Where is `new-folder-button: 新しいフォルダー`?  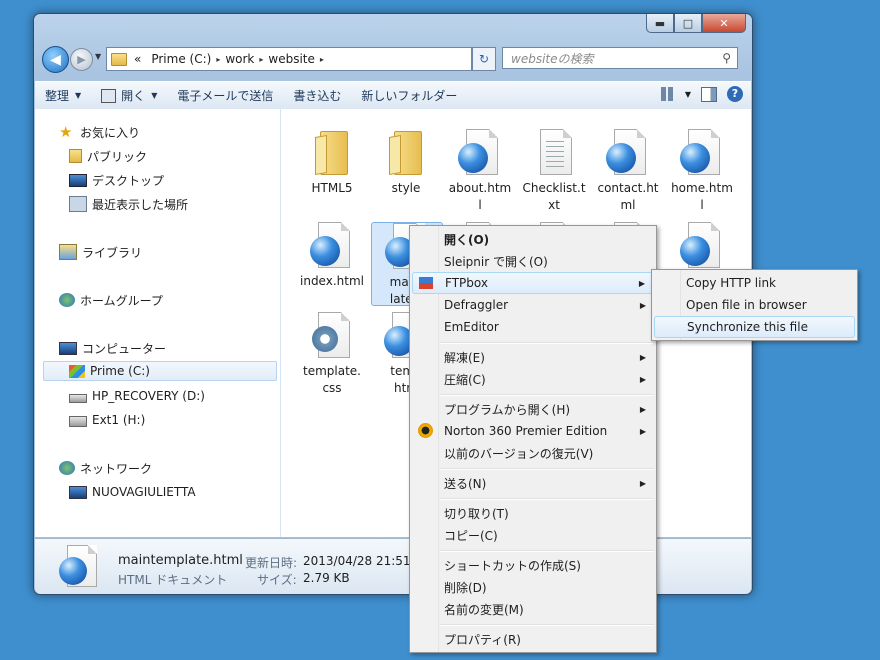 new-folder-button: 新しいフォルダー is located at coordinates (409, 95).